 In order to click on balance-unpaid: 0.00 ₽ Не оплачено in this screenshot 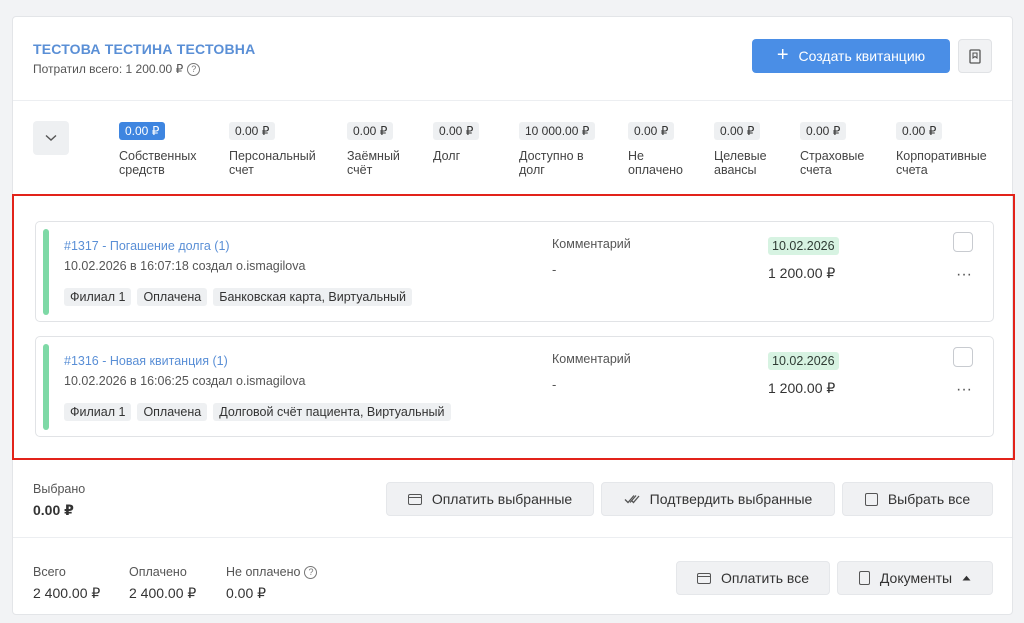, I will do `click(663, 149)`.